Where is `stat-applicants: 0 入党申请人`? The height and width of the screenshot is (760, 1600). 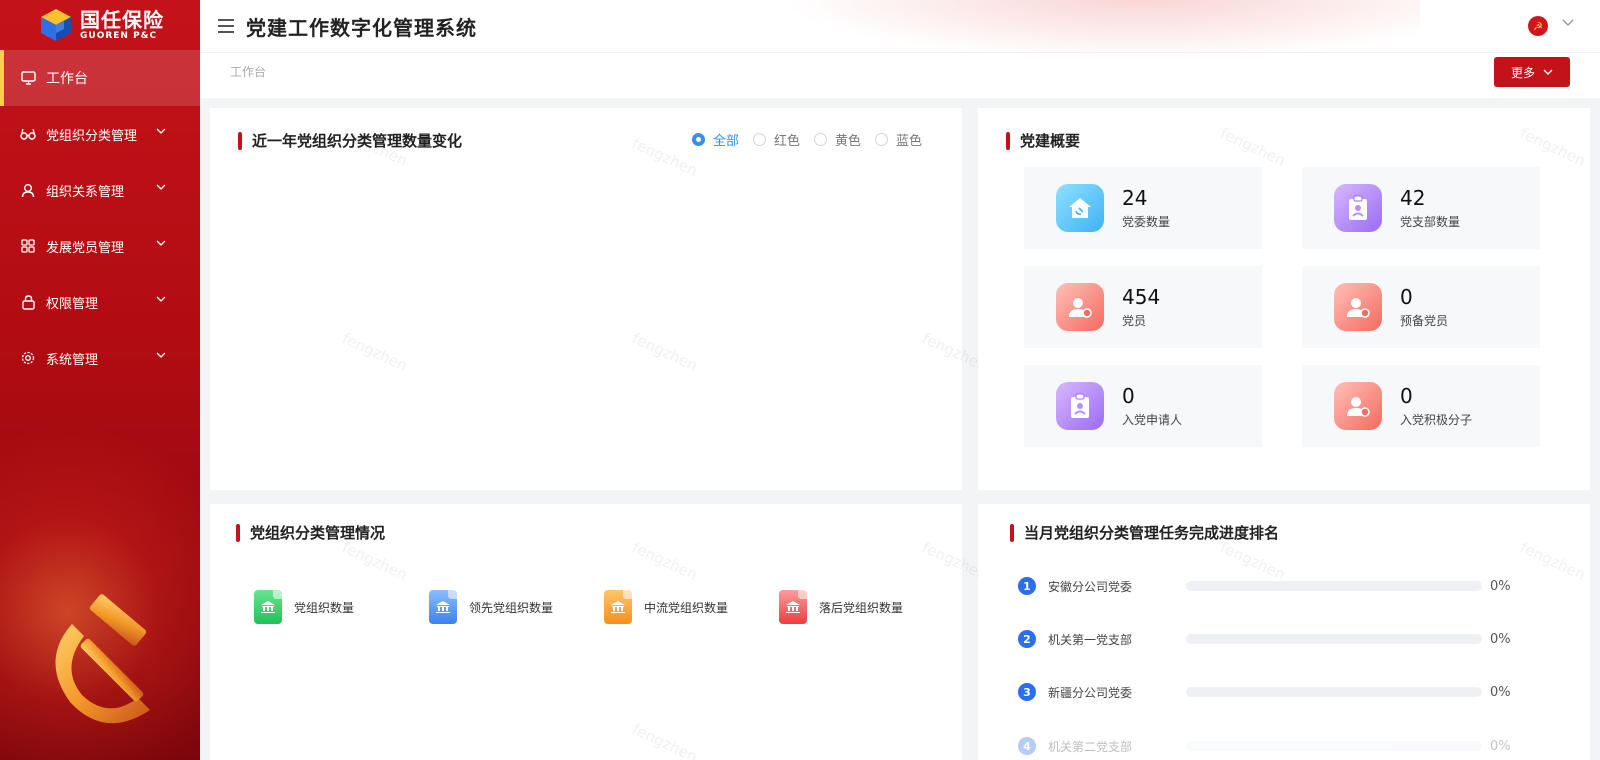 stat-applicants: 0 入党申请人 is located at coordinates (1143, 406).